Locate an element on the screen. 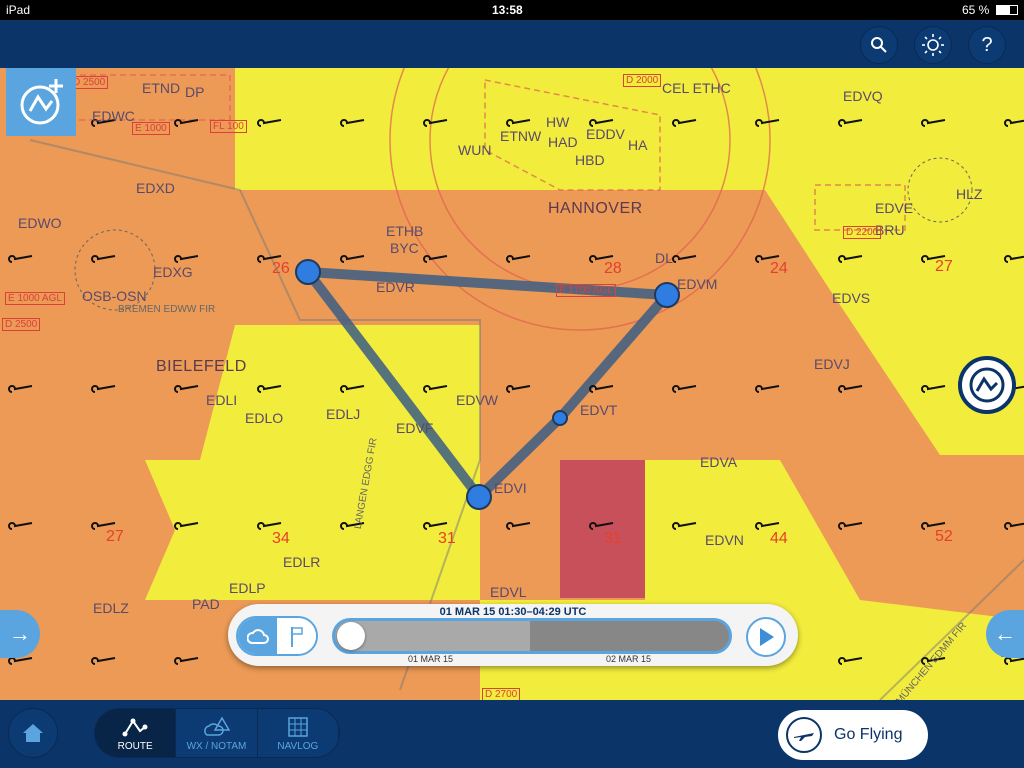 This screenshot has width=1024, height=768. airport-label: CEL ETHC is located at coordinates (696, 88).